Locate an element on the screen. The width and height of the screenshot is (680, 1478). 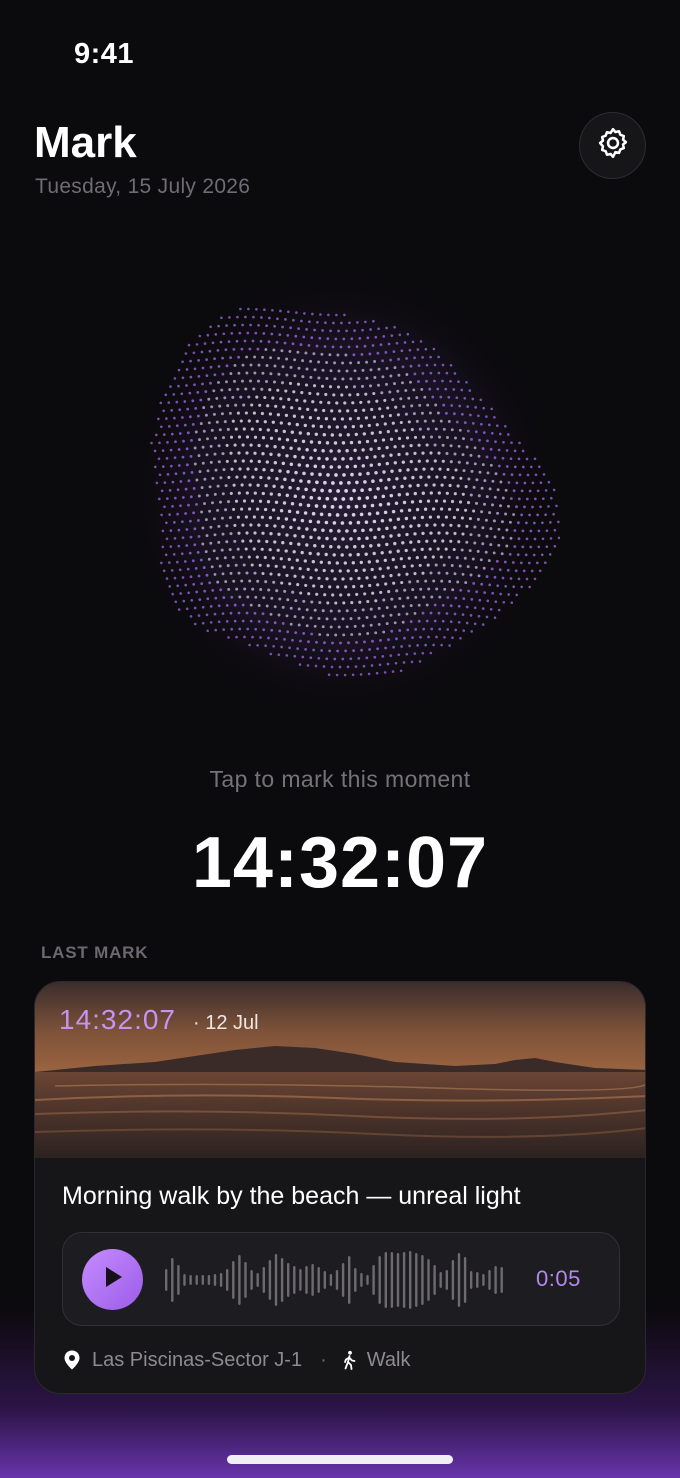
last-mark-meta: Las Piscinas-Sector J-1 · Walk is located at coordinates (236, 1360).